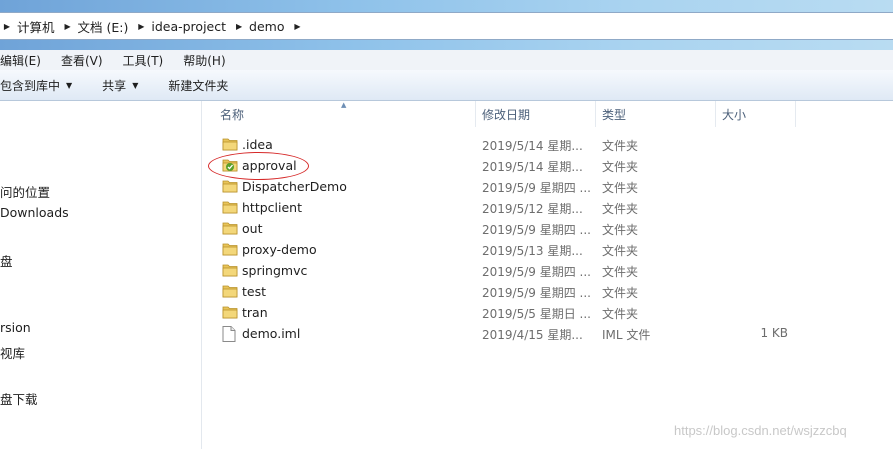  I want to click on nav-item-video-library: 视库, so click(12, 352).